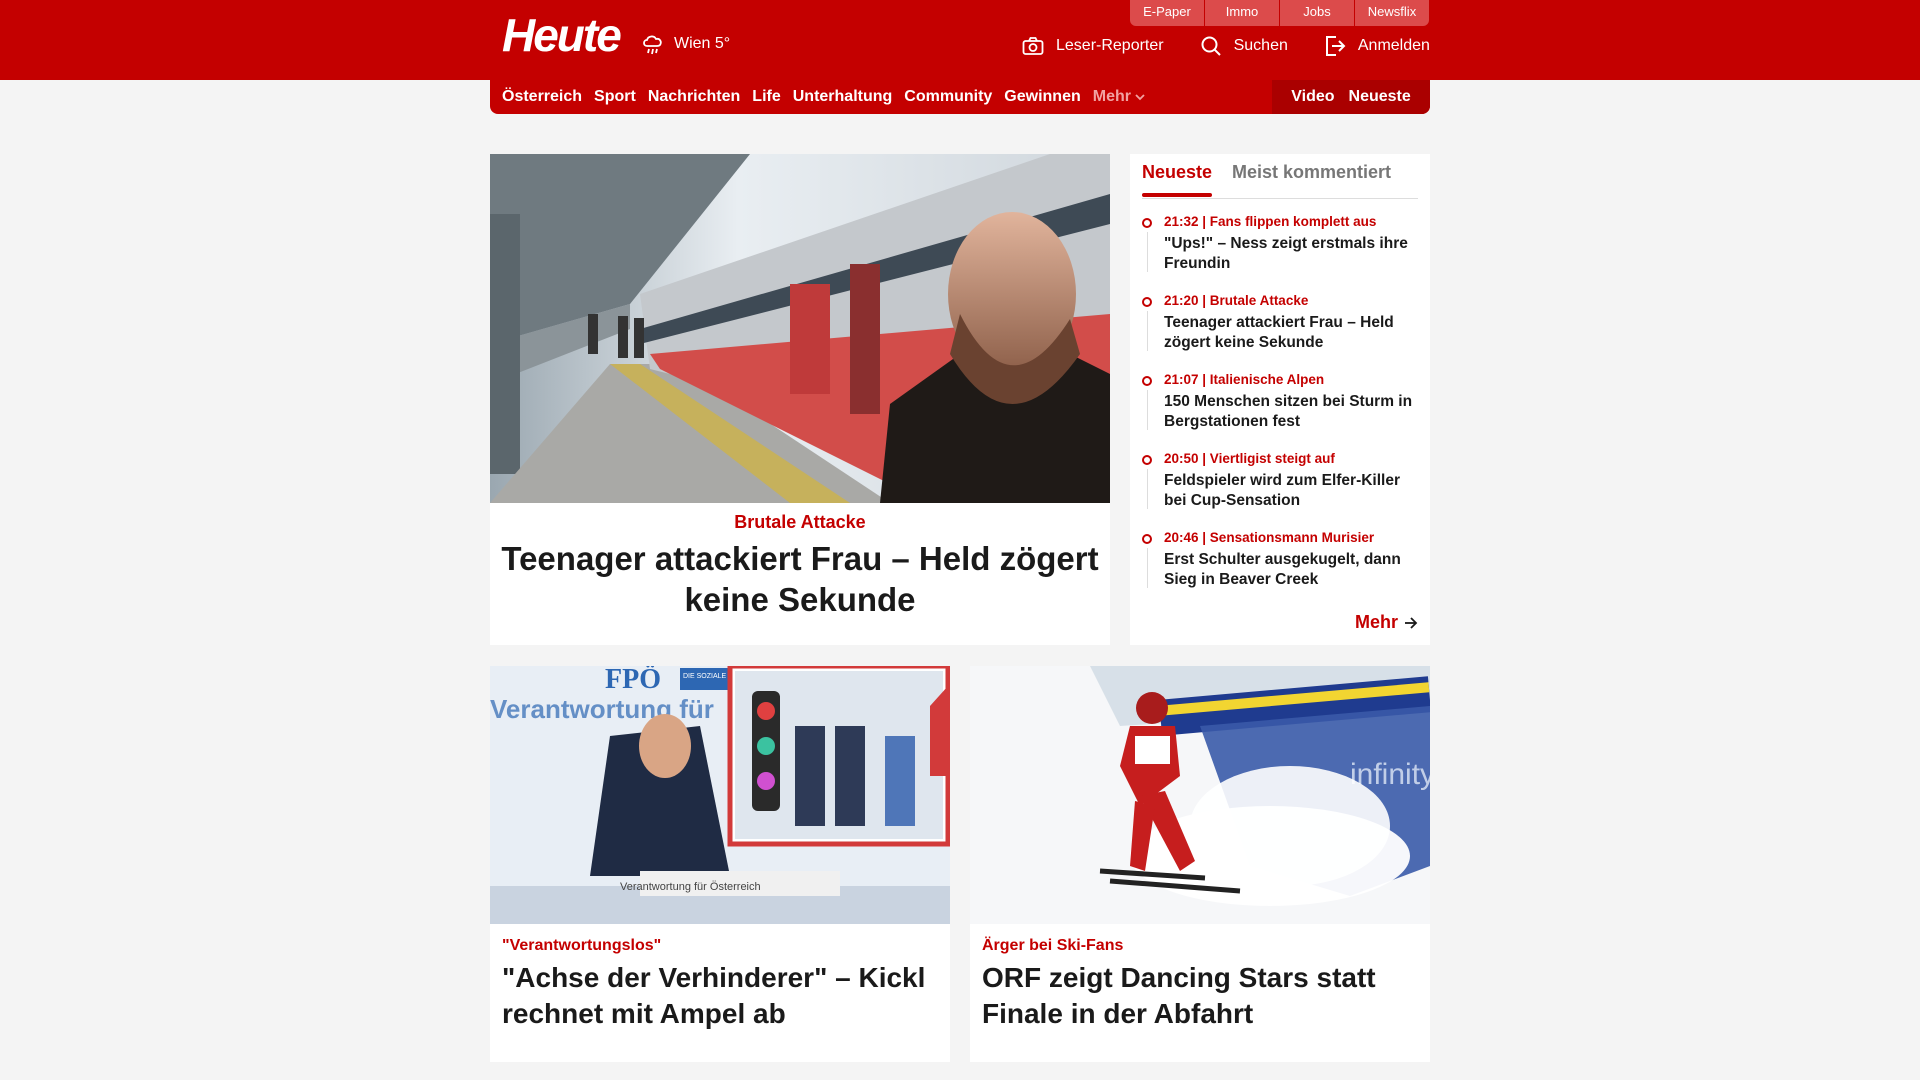  What do you see at coordinates (602, 709) in the screenshot?
I see `image-text-verantwortung: Verantwortung für` at bounding box center [602, 709].